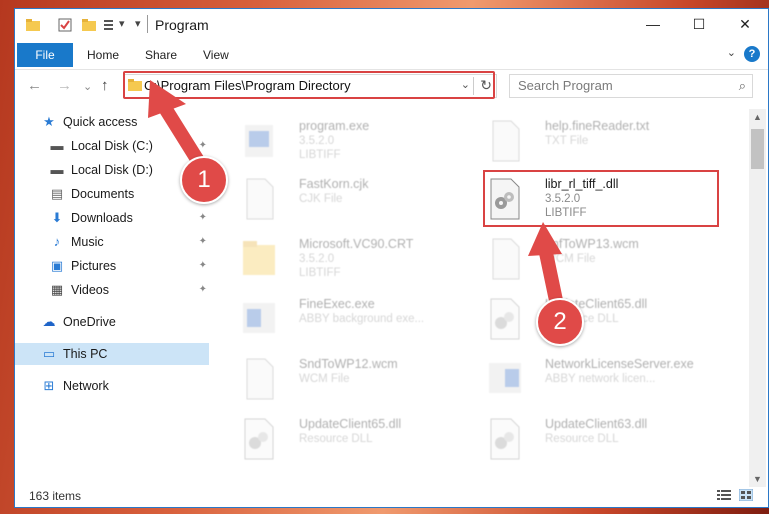  I want to click on callout-1: 1, so click(204, 180).